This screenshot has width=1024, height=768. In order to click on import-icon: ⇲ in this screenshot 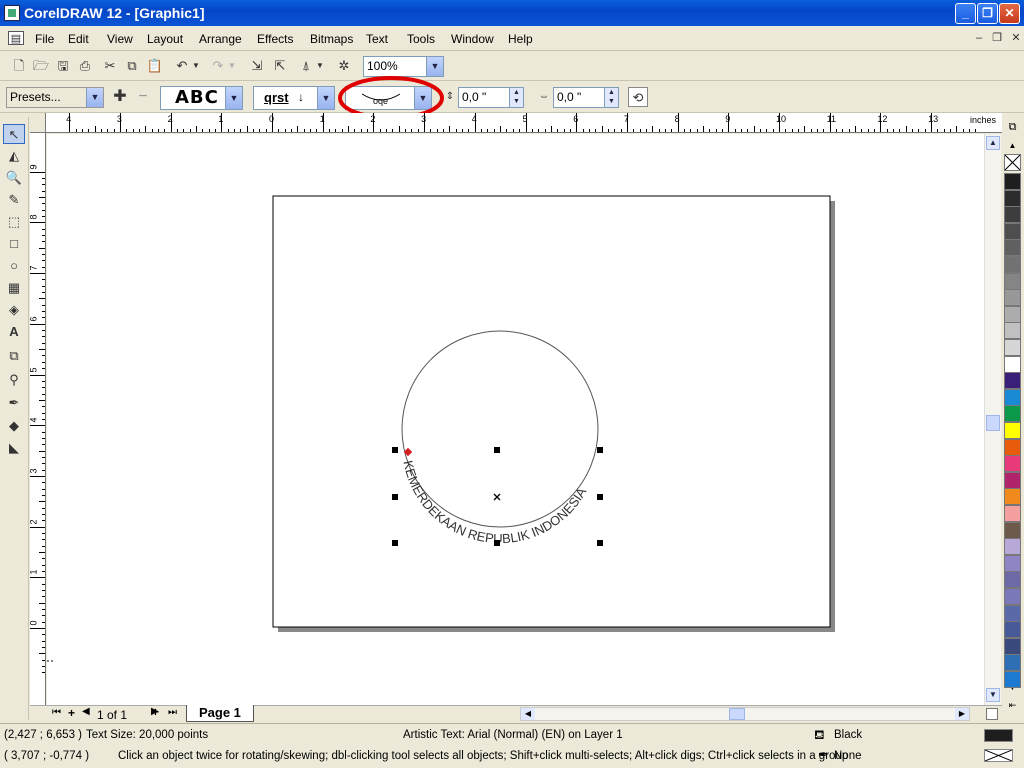, I will do `click(257, 66)`.